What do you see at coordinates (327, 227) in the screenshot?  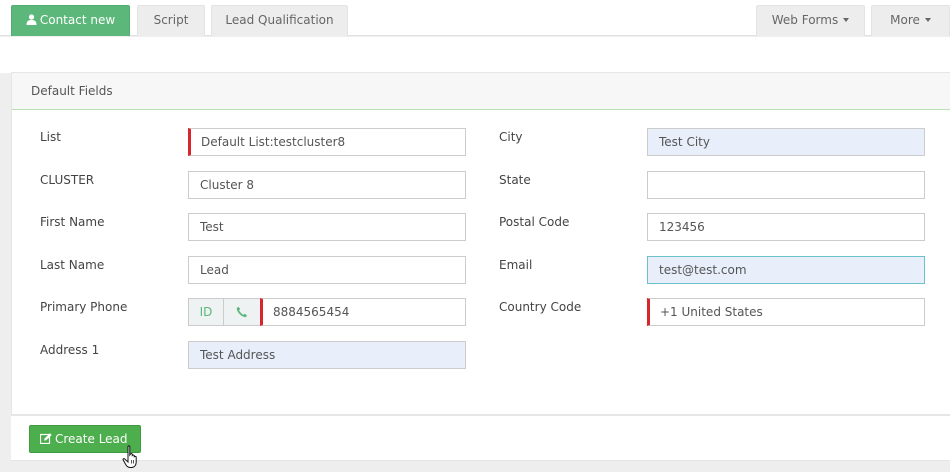 I see `first-name-field: Test` at bounding box center [327, 227].